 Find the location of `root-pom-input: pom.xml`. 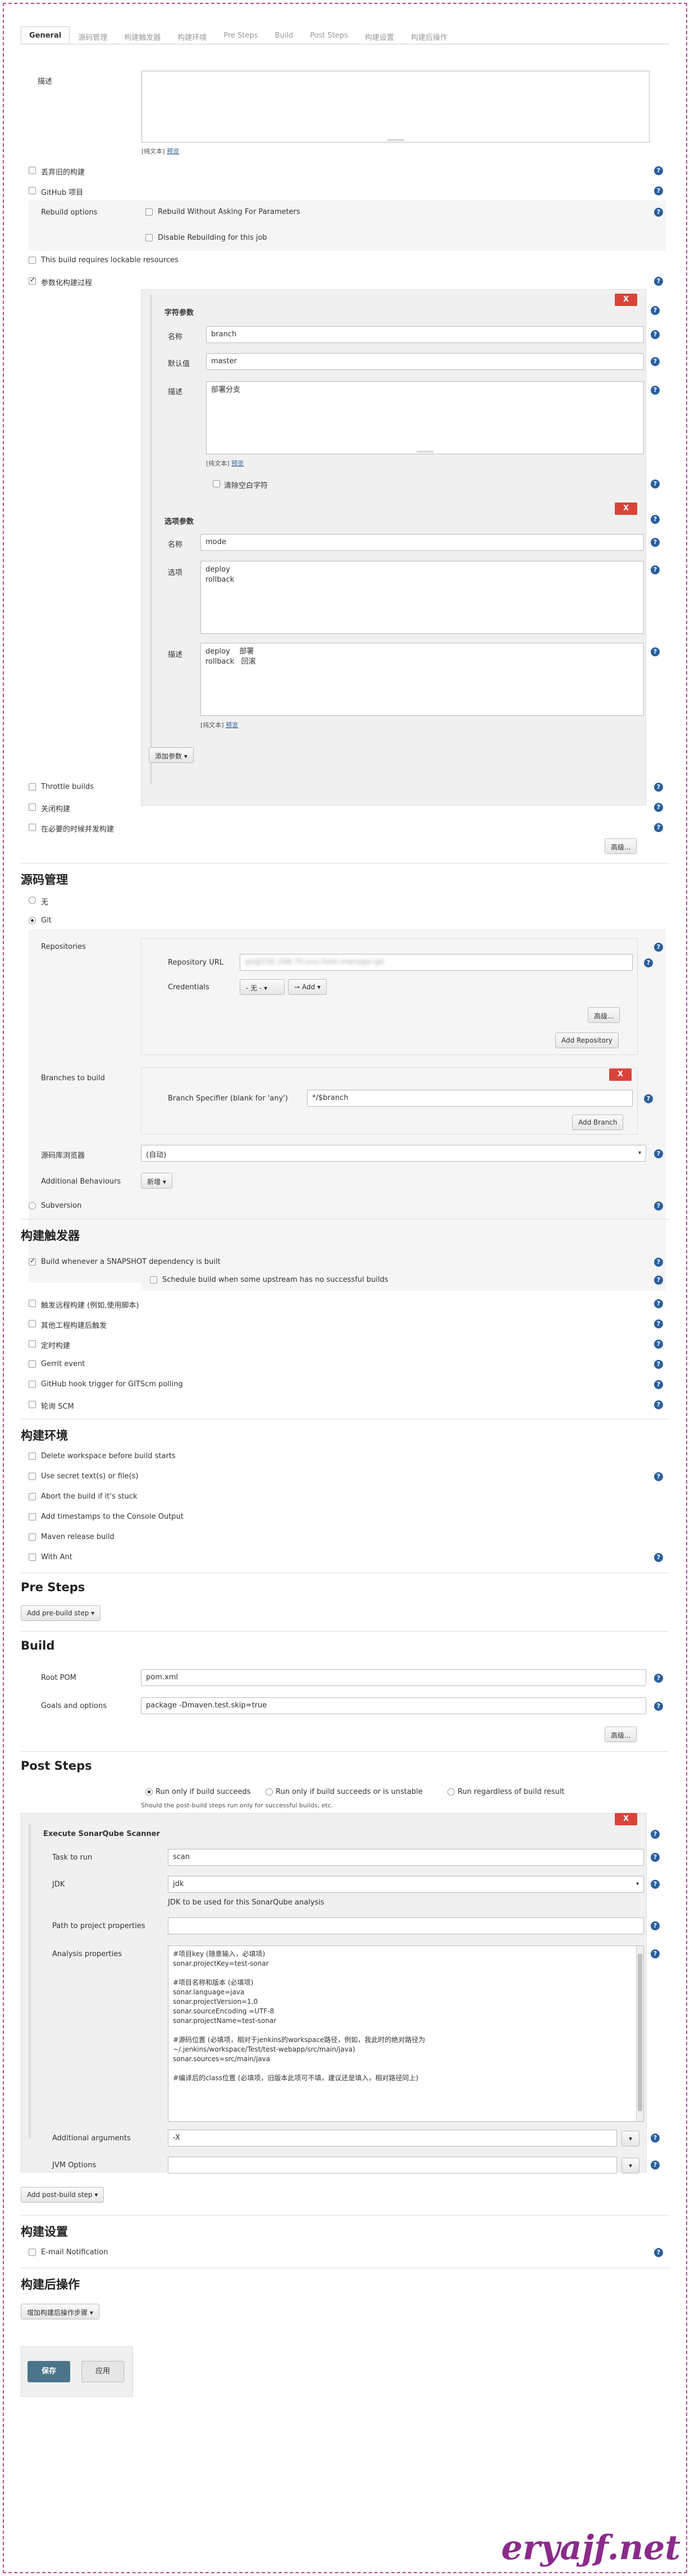

root-pom-input: pom.xml is located at coordinates (394, 1677).